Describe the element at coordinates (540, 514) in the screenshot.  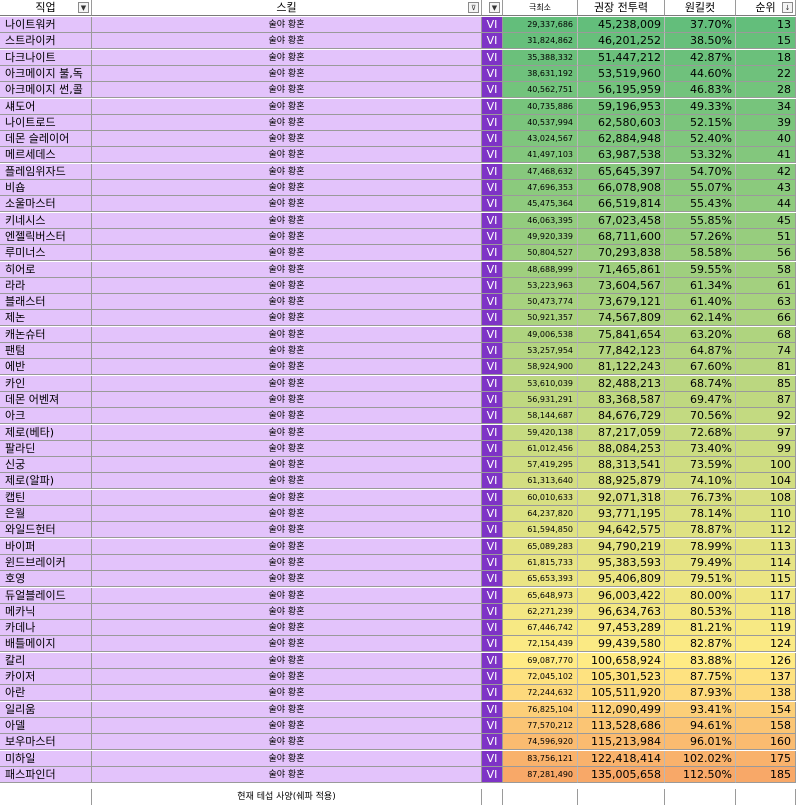
I see `min-cp-cell: 64,237,820` at that location.